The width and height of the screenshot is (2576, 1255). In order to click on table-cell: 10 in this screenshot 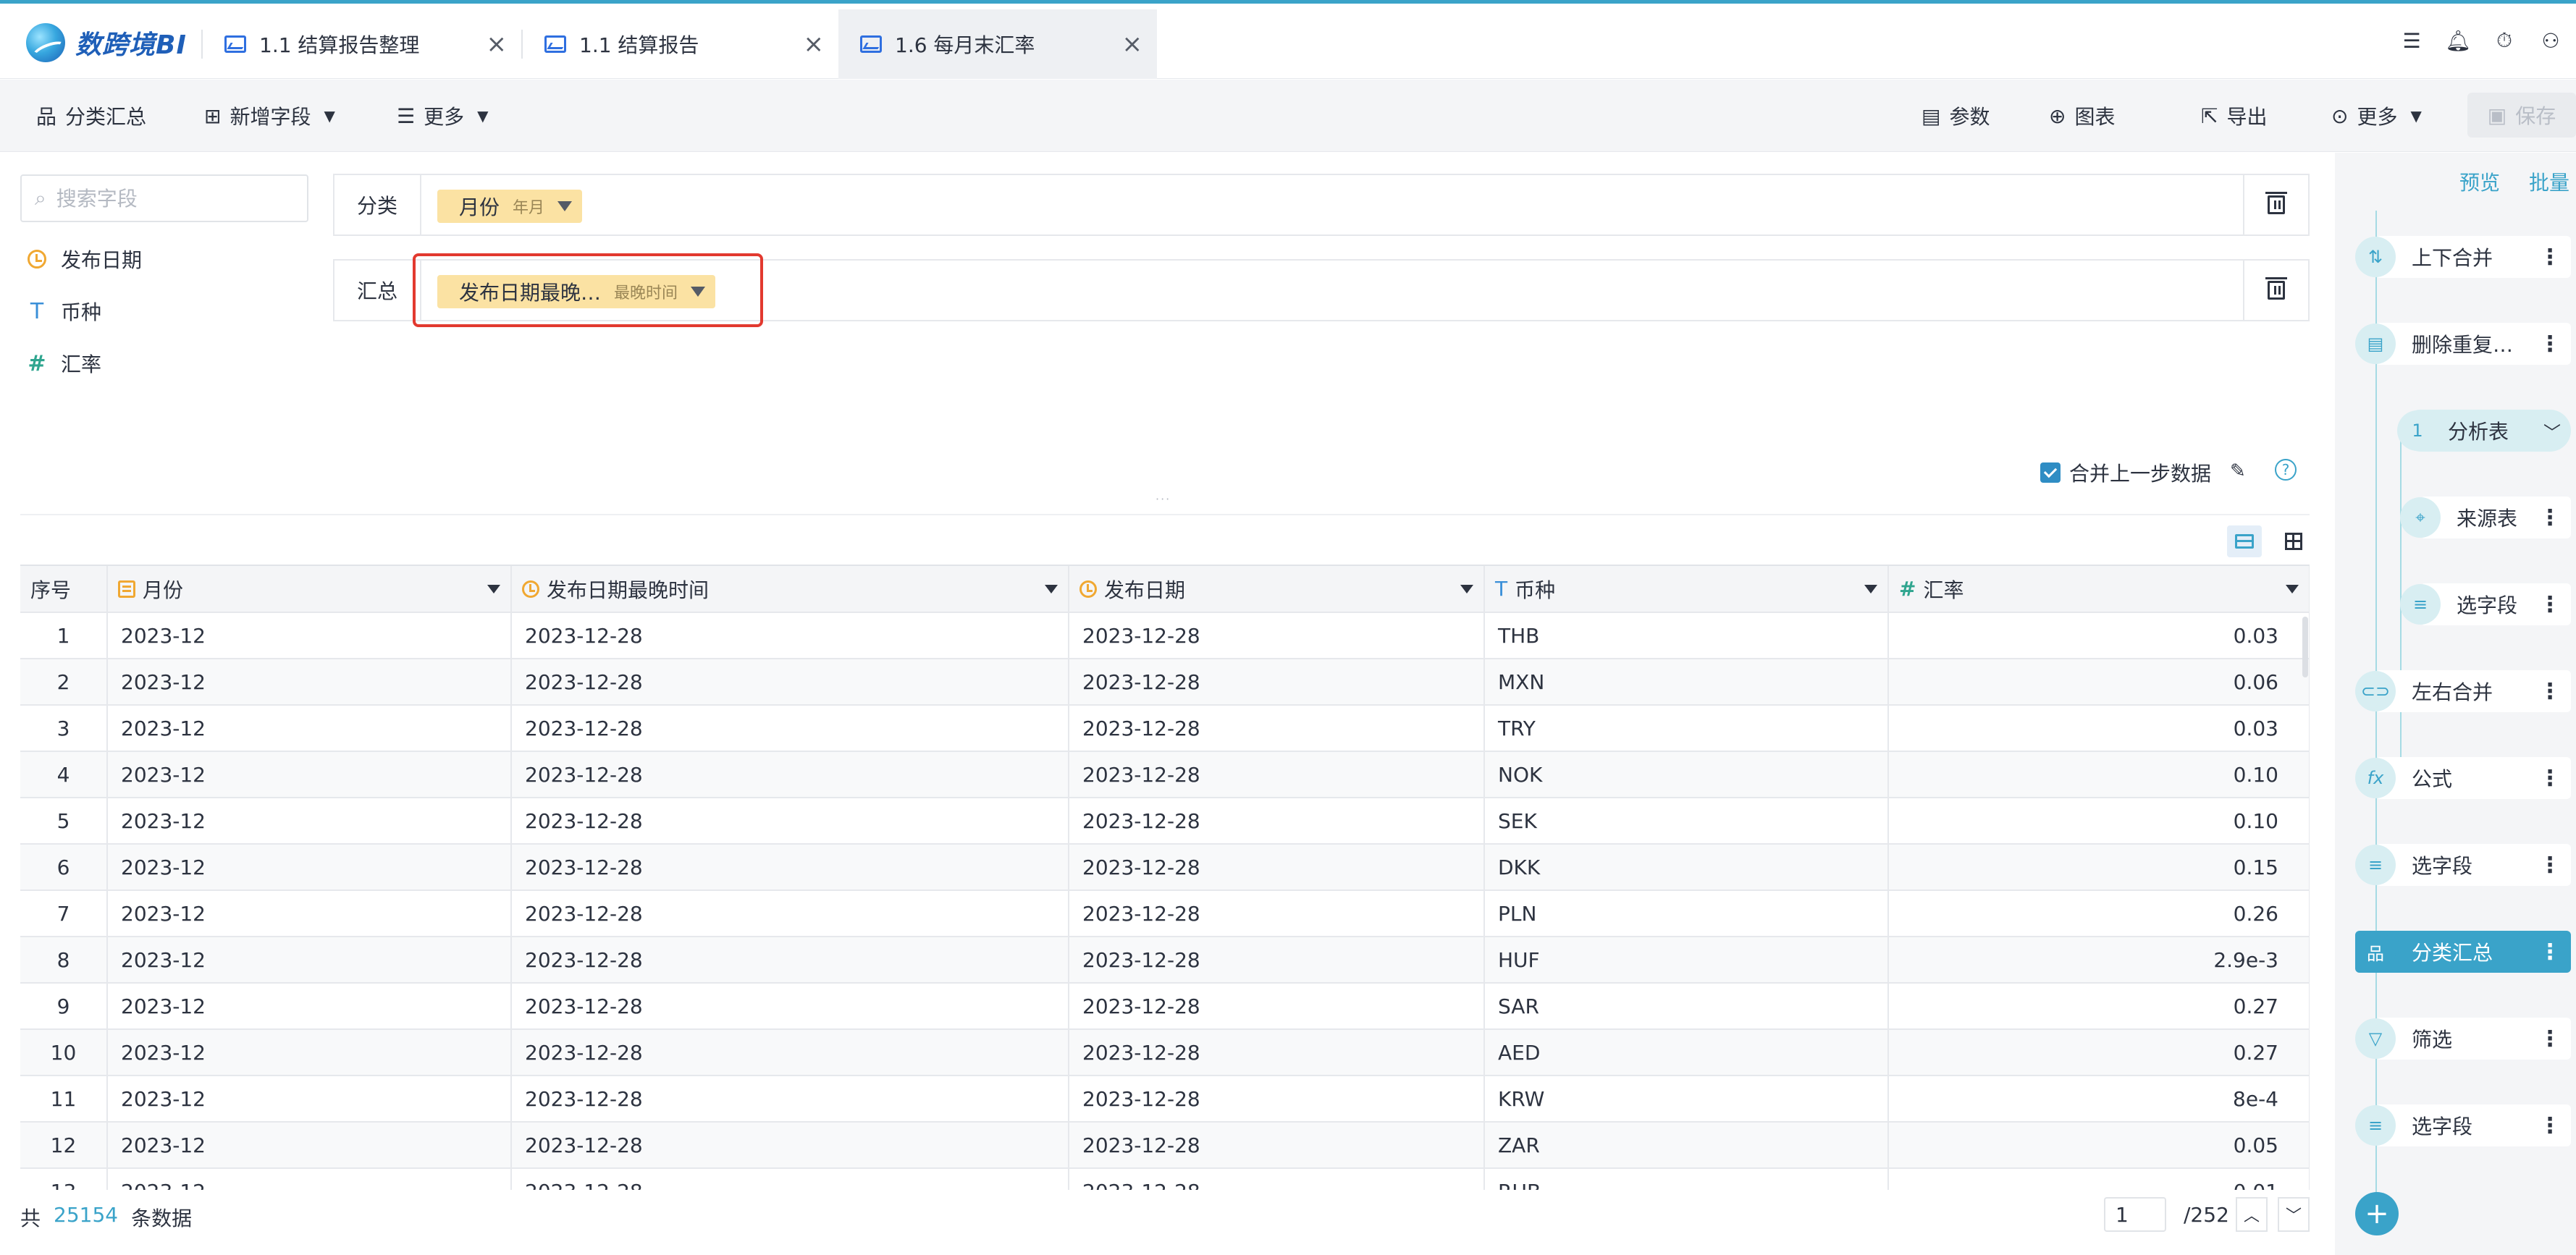, I will do `click(64, 1052)`.